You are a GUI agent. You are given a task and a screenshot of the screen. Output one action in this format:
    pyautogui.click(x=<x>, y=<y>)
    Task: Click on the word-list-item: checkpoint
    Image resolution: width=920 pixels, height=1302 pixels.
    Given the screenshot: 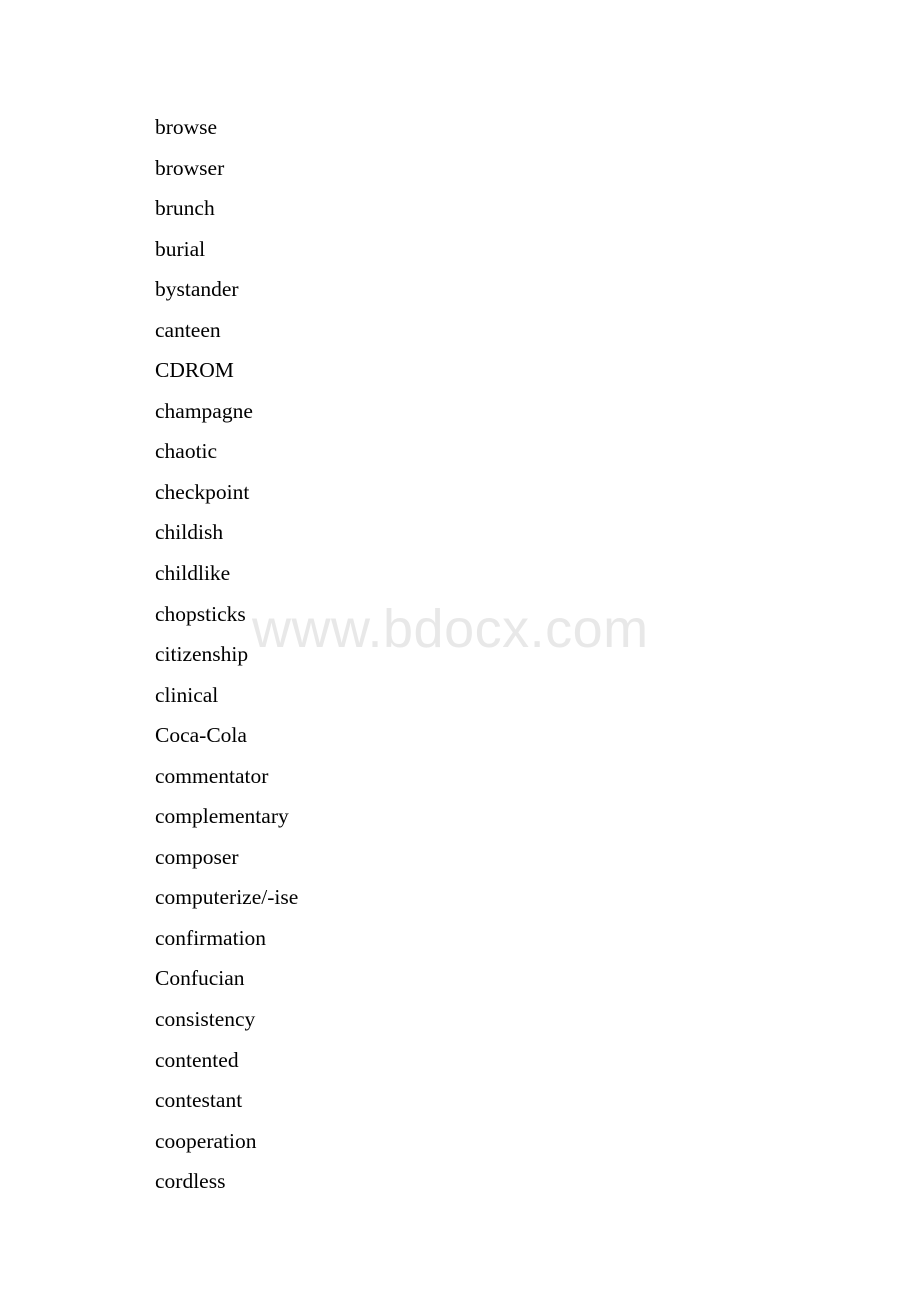 What is the action you would take?
    pyautogui.click(x=202, y=491)
    